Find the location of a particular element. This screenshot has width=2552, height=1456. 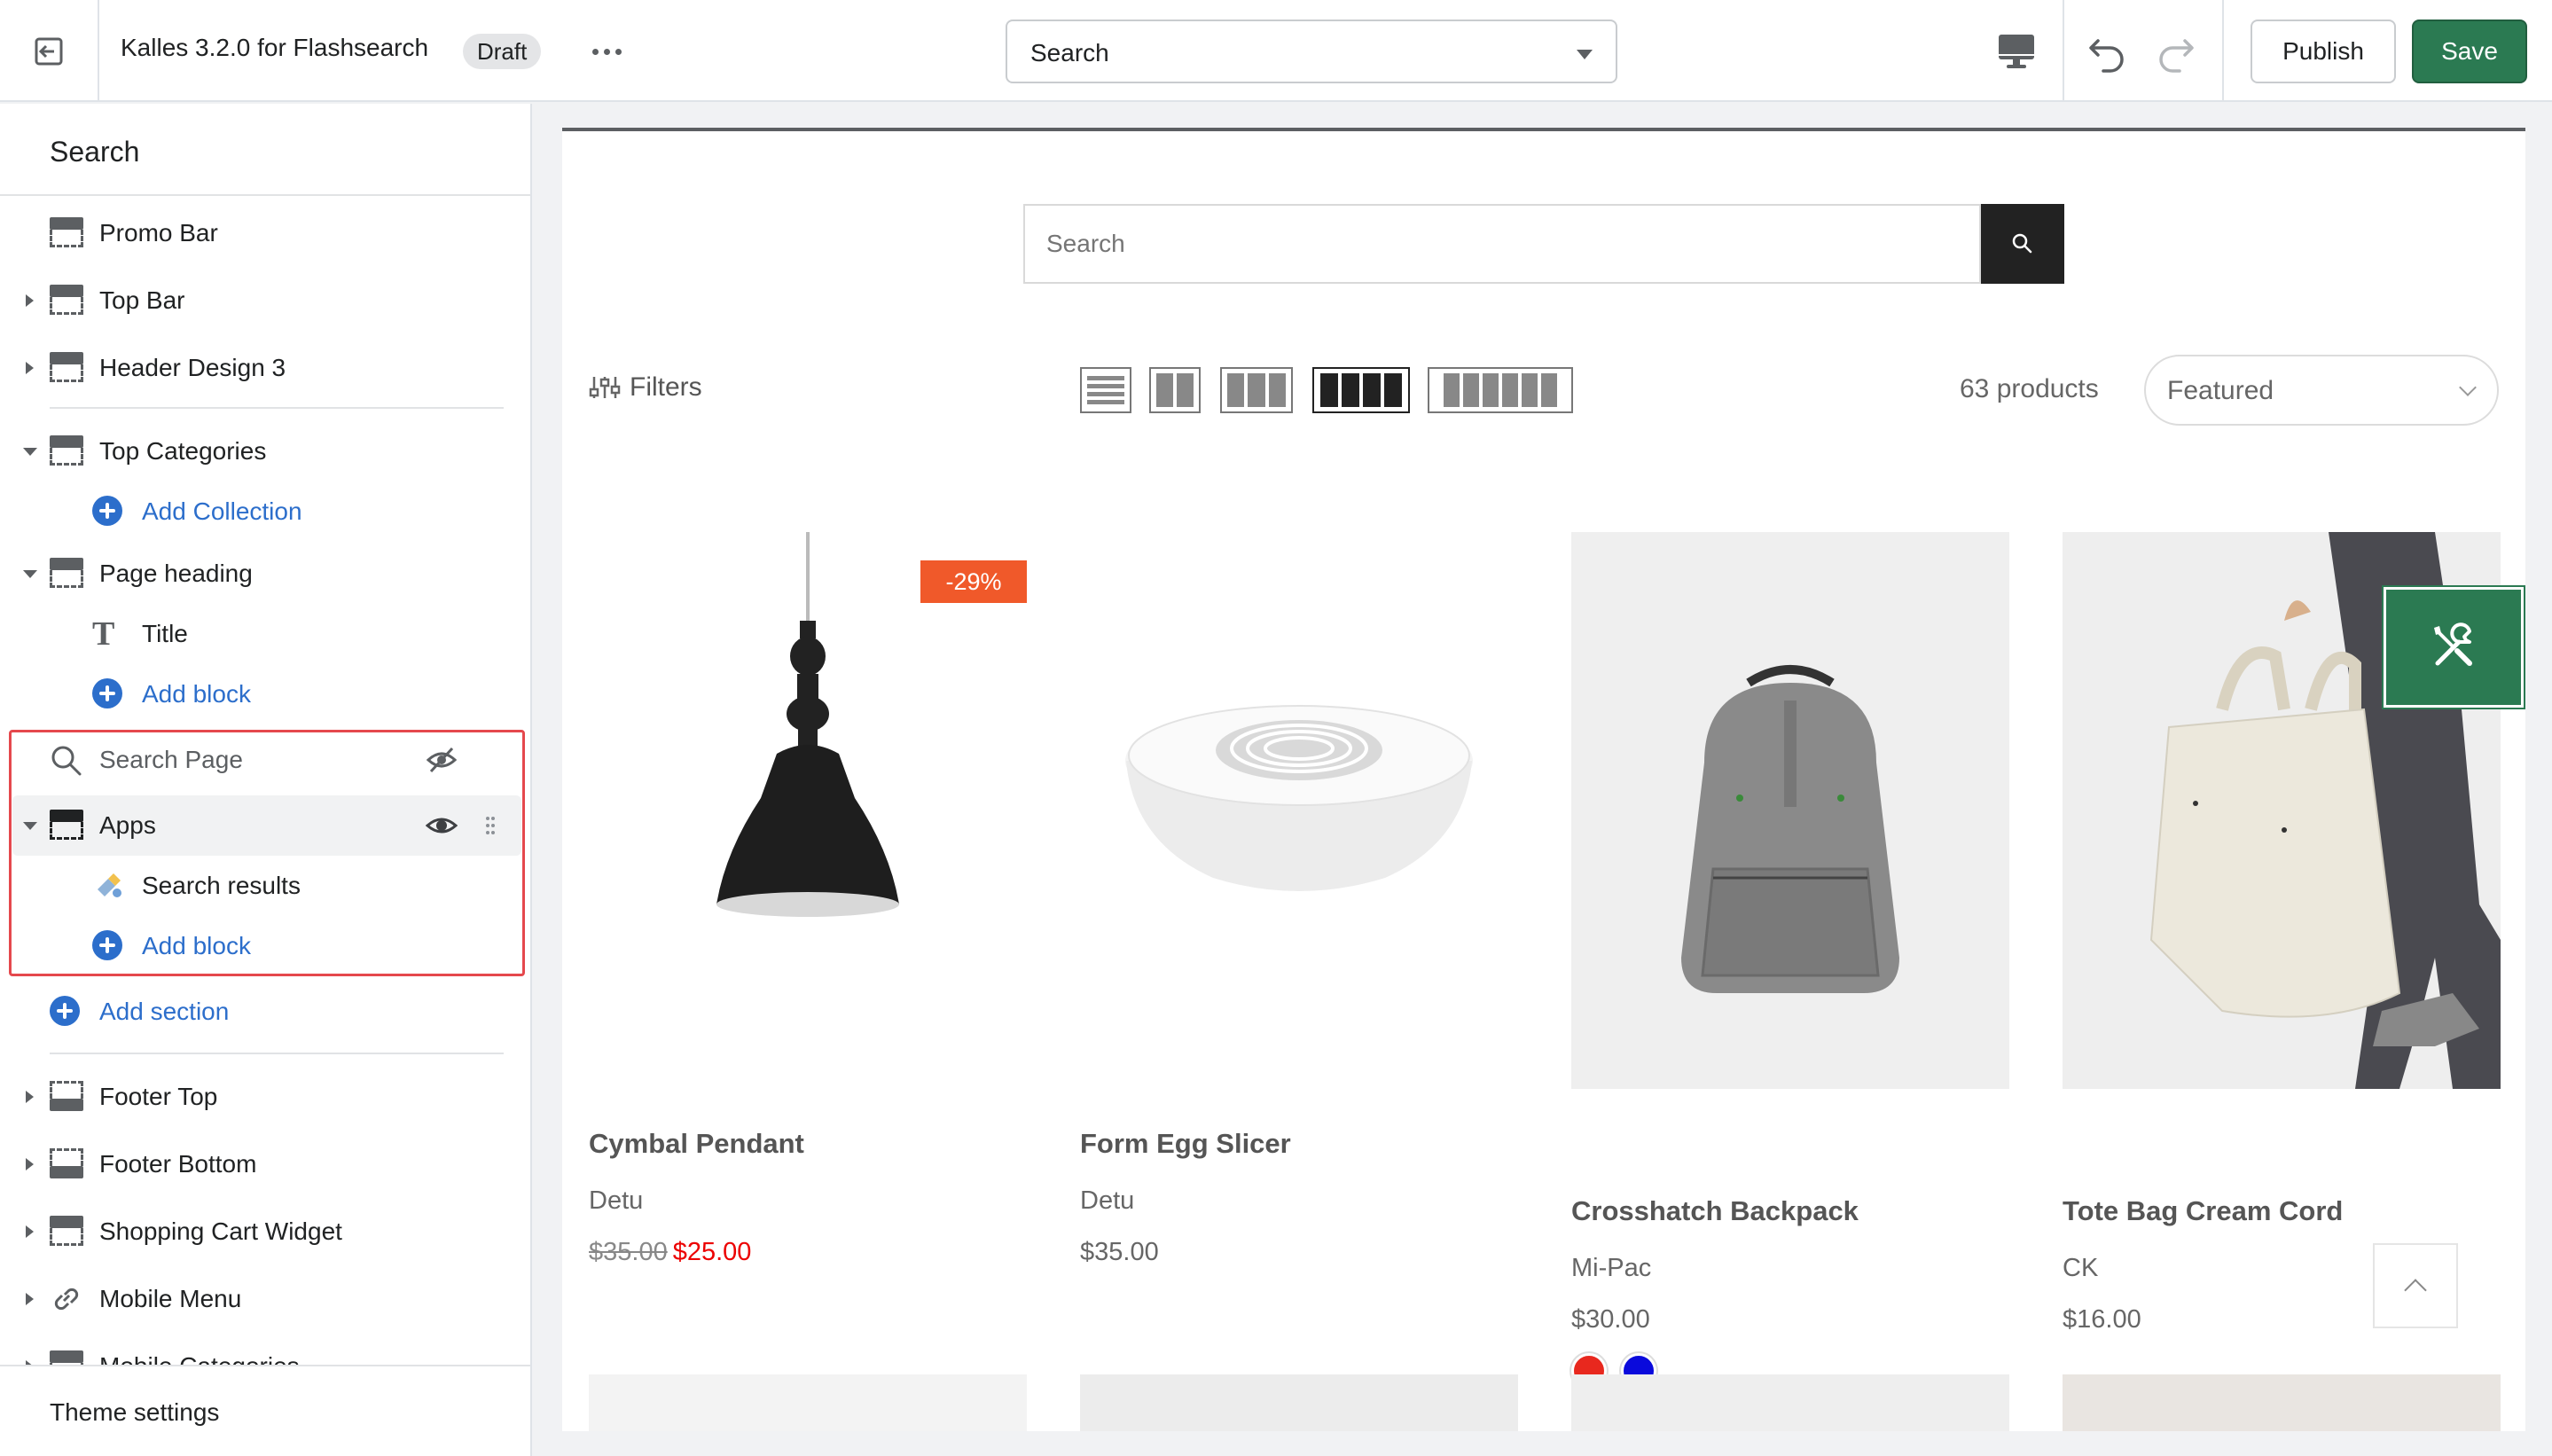

save-button: Save is located at coordinates (2469, 51).